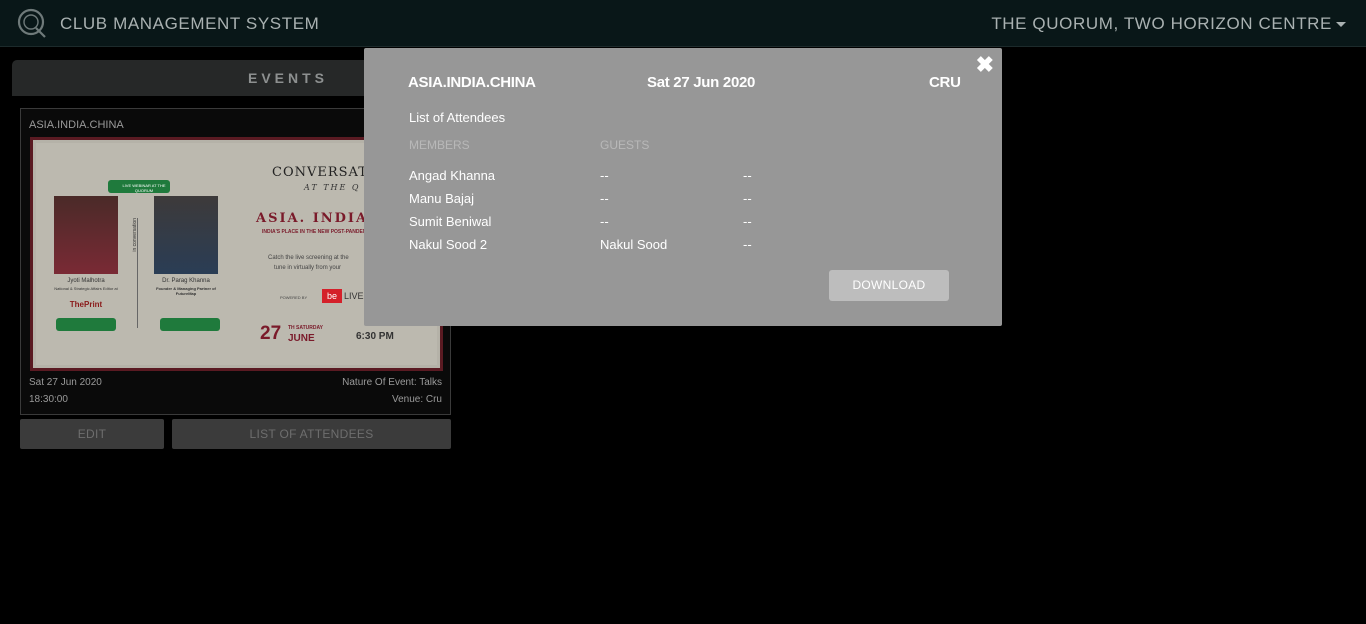 The width and height of the screenshot is (1366, 624). What do you see at coordinates (701, 82) in the screenshot?
I see `modal-event-date: Sat 27 Jun 2020` at bounding box center [701, 82].